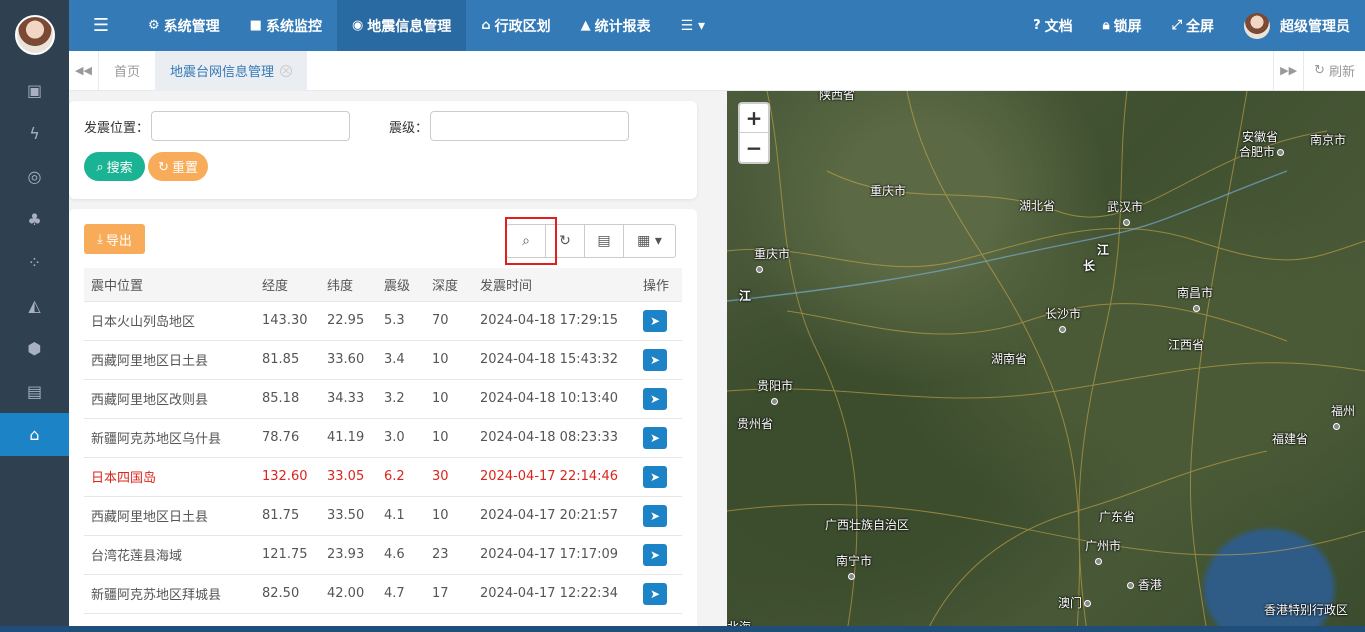 The image size is (1365, 632). Describe the element at coordinates (127, 71) in the screenshot. I see `tab-home: 首页` at that location.